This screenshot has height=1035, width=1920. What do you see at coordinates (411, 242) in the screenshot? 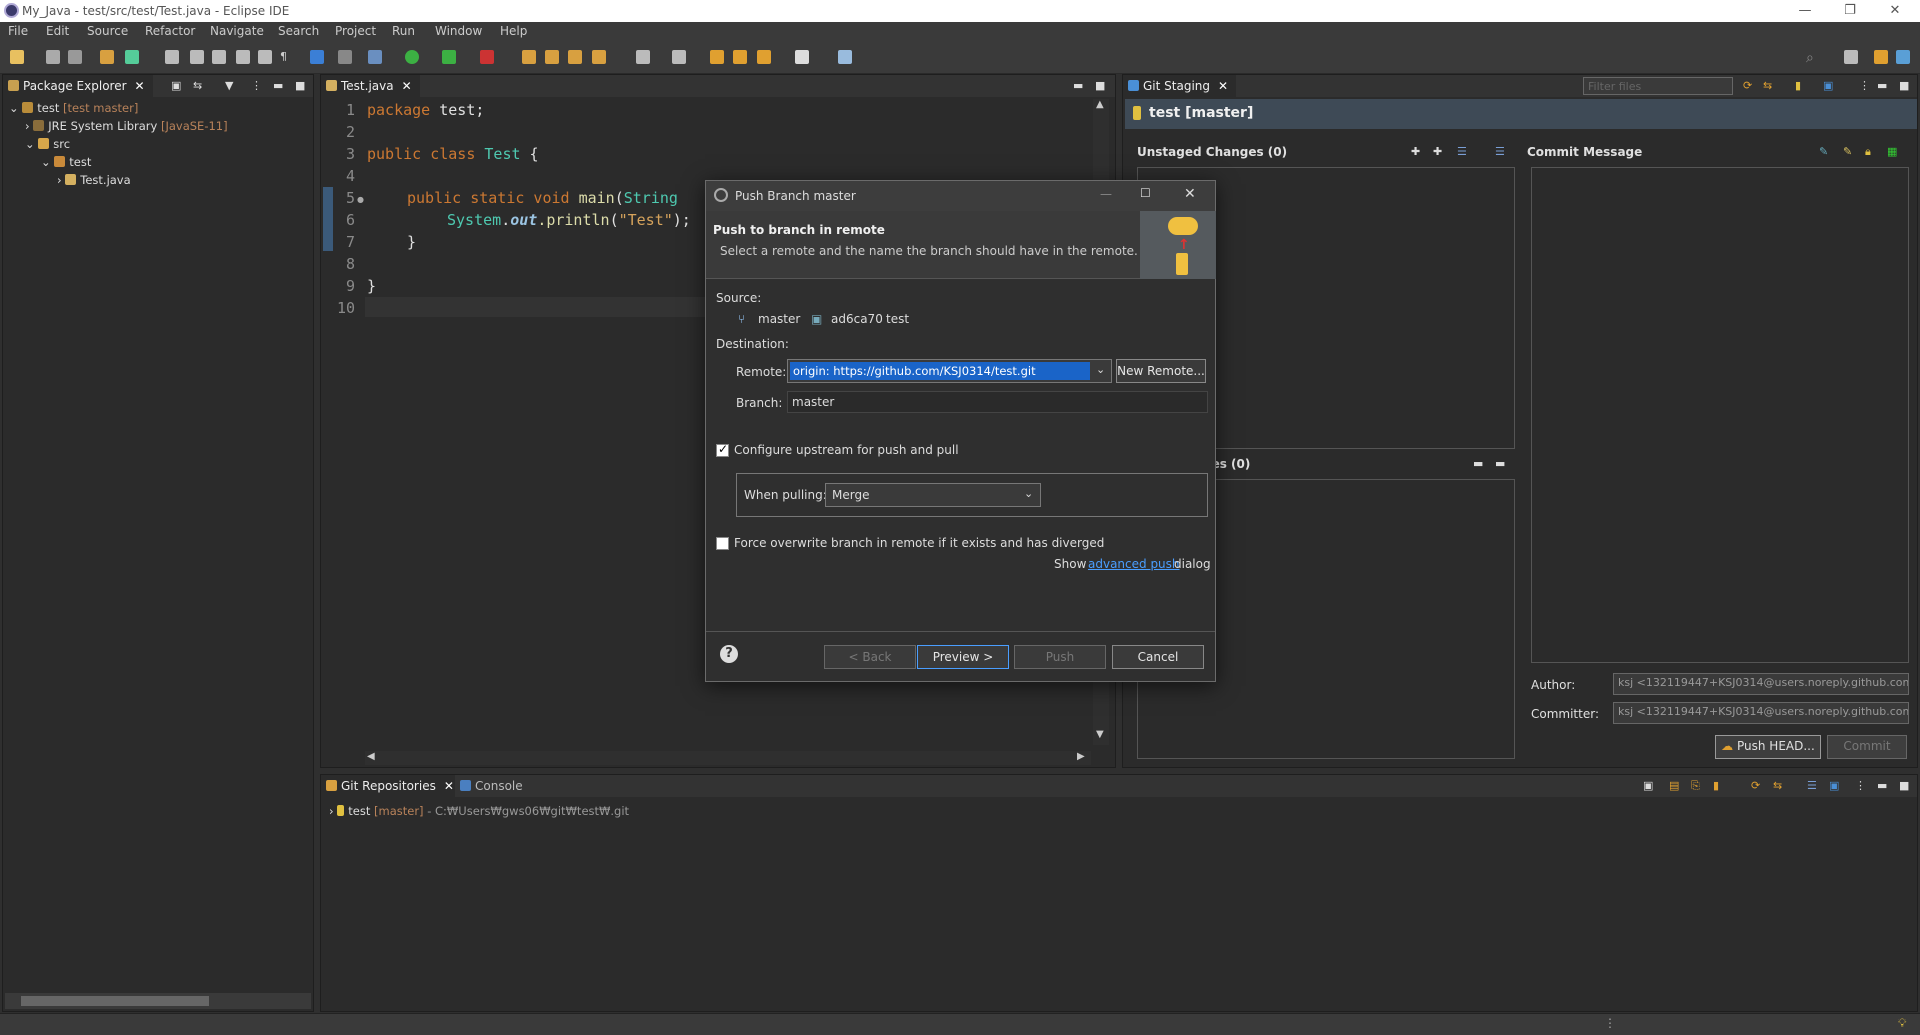
I see `code-line-7: }` at bounding box center [411, 242].